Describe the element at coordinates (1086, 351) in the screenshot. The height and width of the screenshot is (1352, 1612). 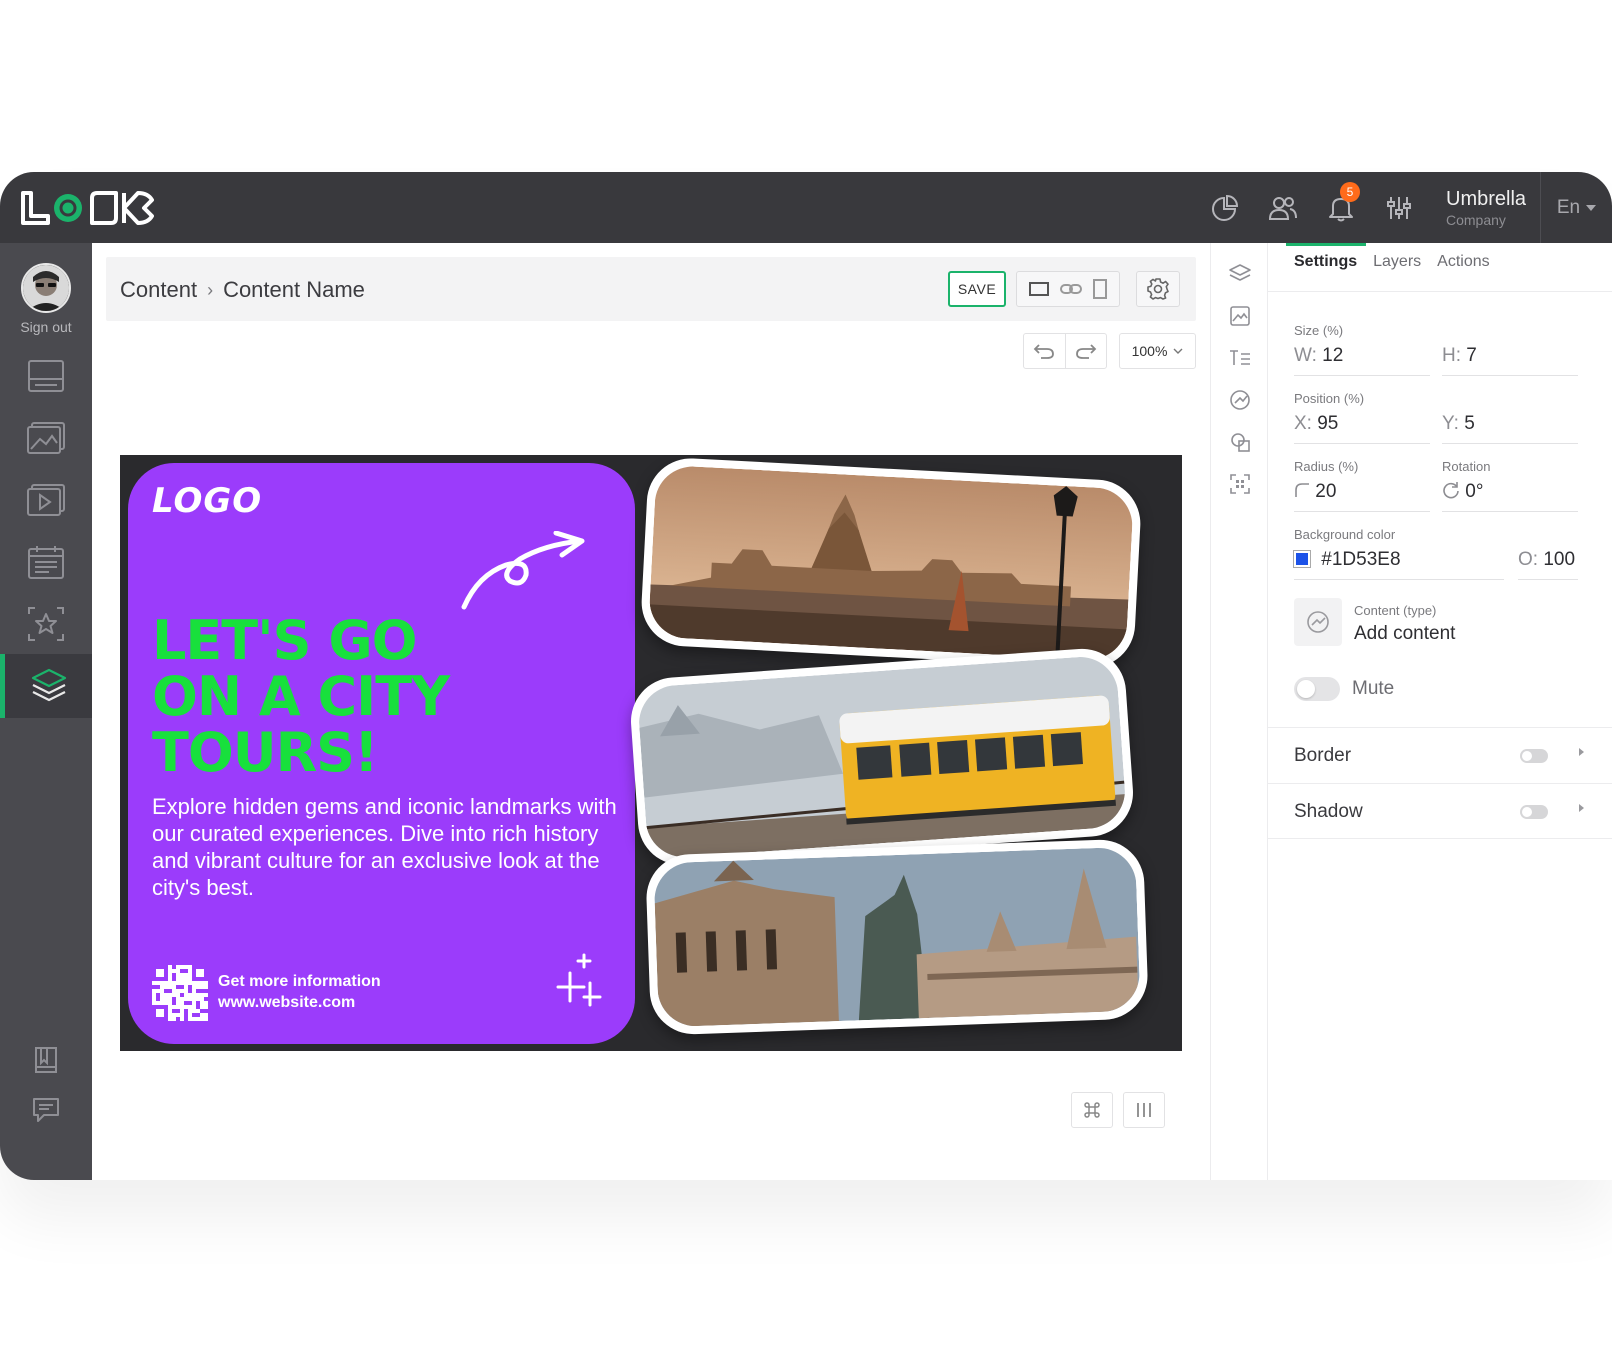
I see `redo-button` at that location.